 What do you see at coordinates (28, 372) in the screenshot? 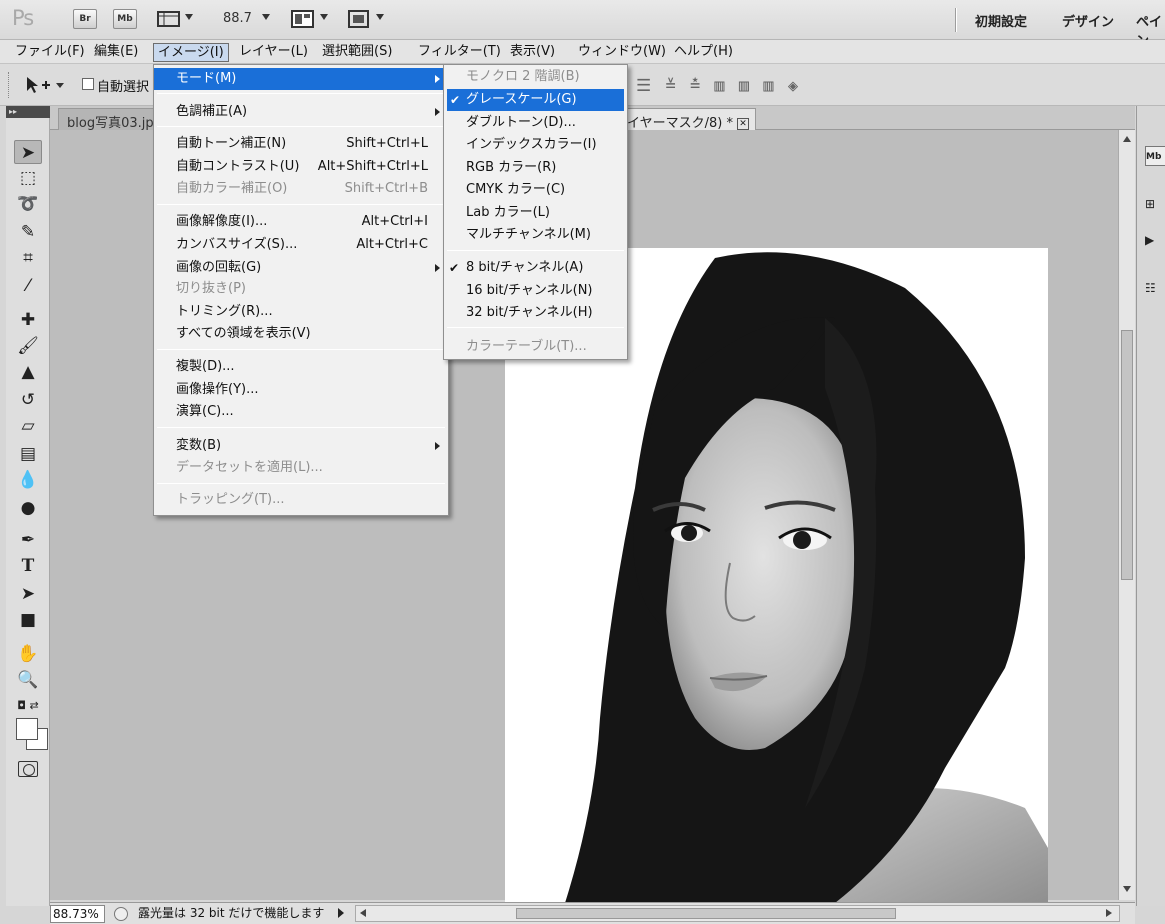
I see `clone-stamp-tool-icon: ▲` at bounding box center [28, 372].